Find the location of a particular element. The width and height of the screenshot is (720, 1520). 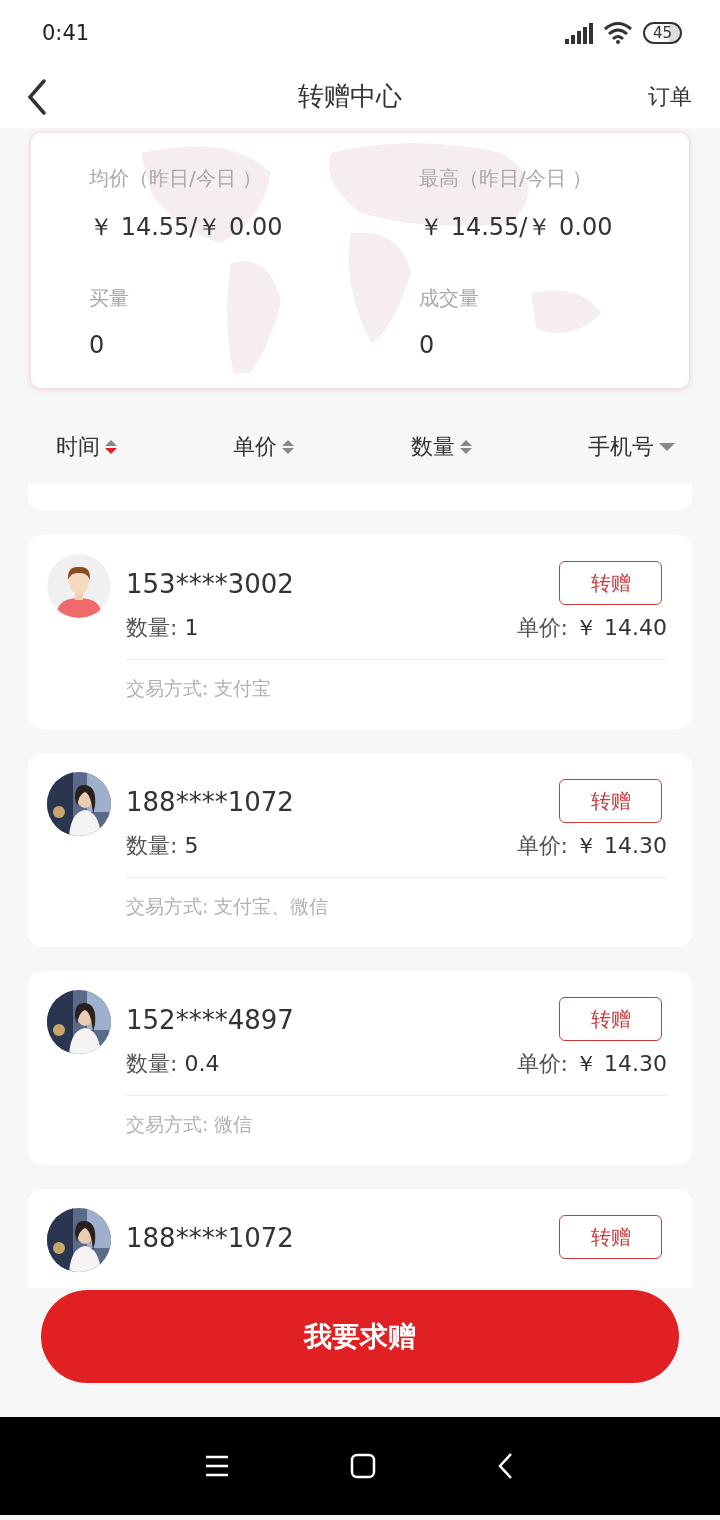

orders-link: 订单 is located at coordinates (670, 96).